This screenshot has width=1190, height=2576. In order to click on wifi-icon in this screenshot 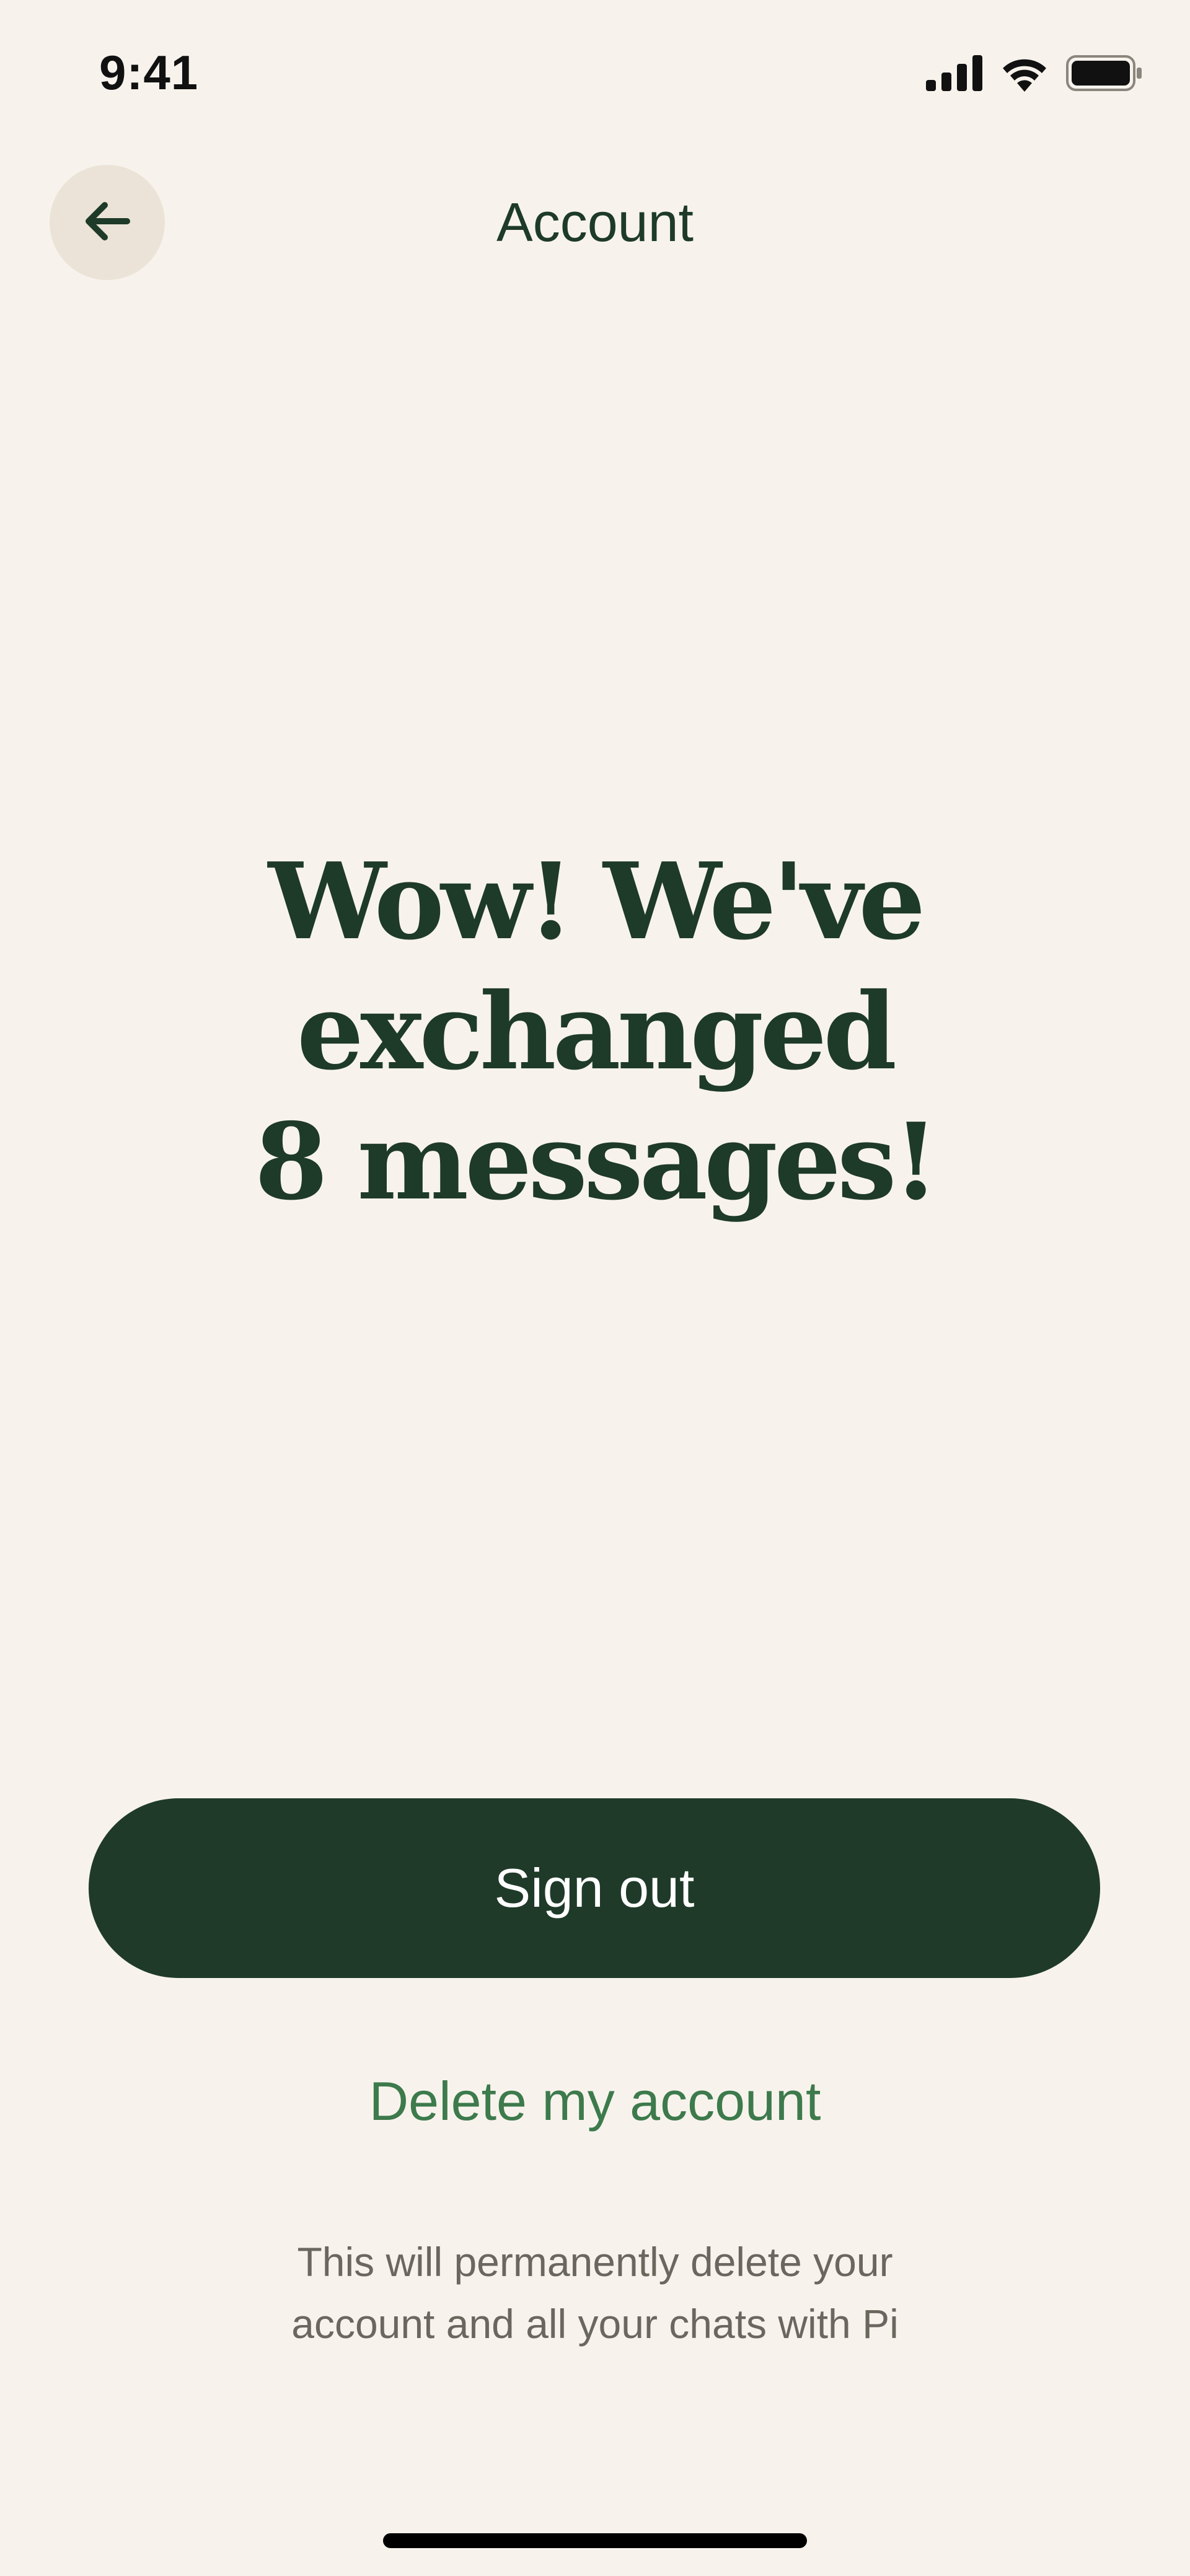, I will do `click(1024, 75)`.